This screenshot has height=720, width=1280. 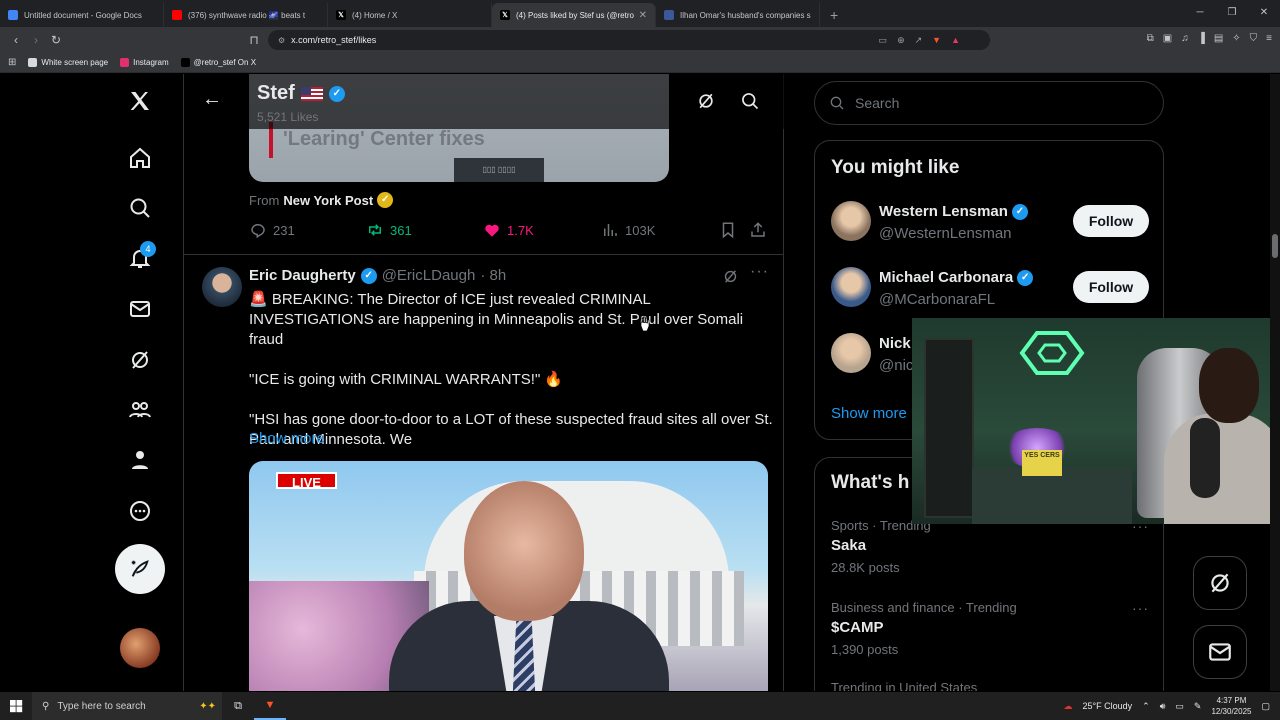 I want to click on post-more-icon: ···, so click(x=759, y=272).